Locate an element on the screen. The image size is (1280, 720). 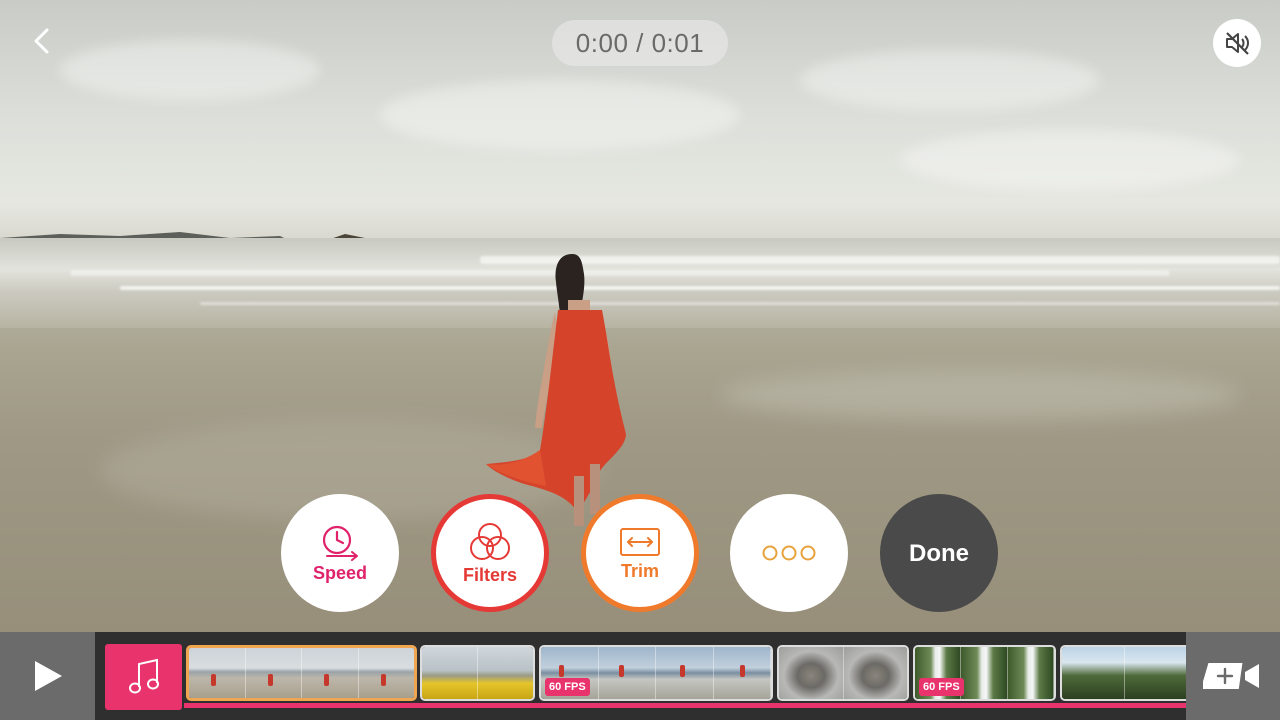
music-note-icon is located at coordinates (143, 676).